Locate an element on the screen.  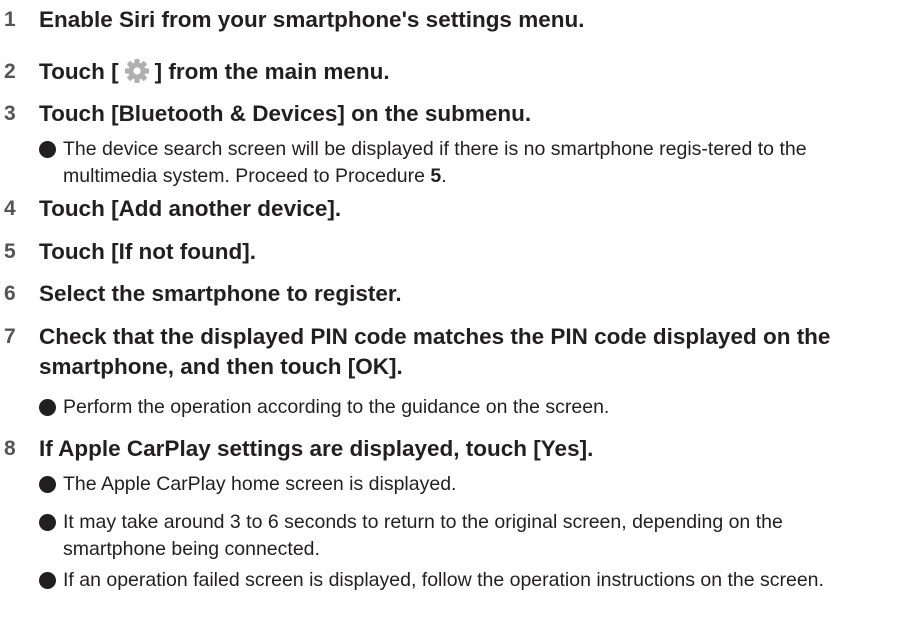
step-number: 2 is located at coordinates (10, 71).